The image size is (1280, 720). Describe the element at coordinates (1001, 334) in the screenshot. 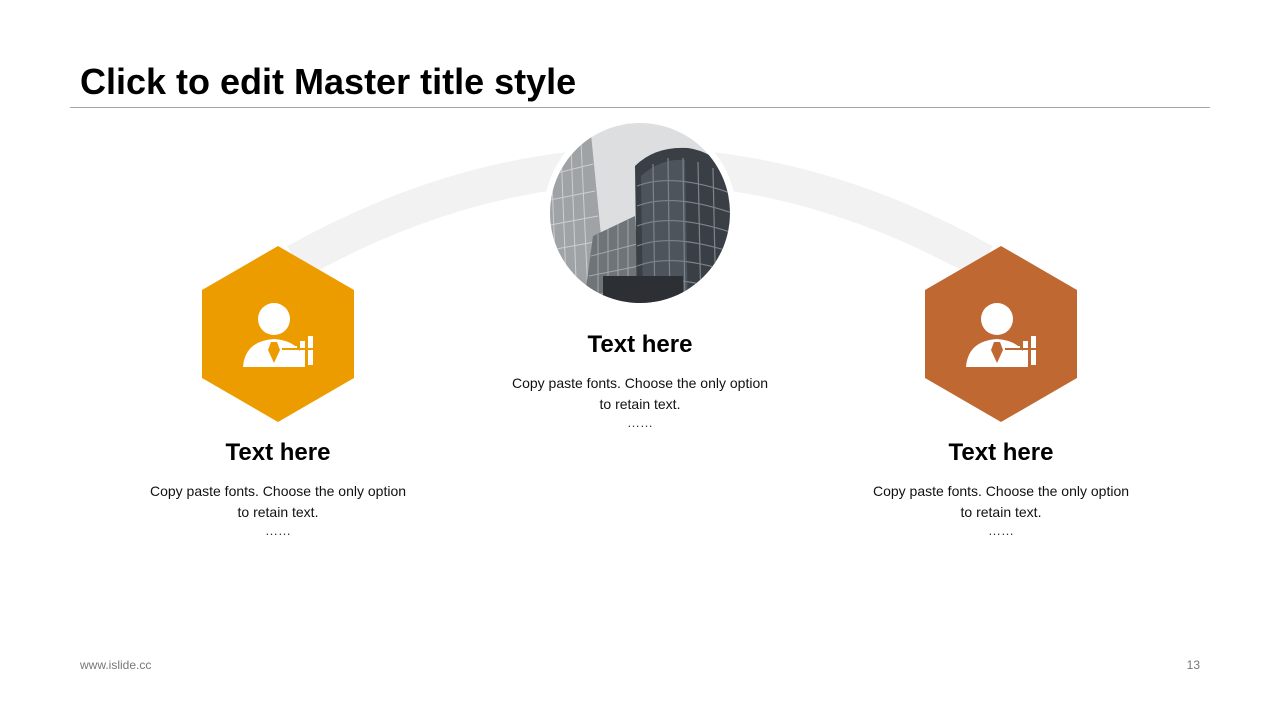

I see `hexagon-right` at that location.